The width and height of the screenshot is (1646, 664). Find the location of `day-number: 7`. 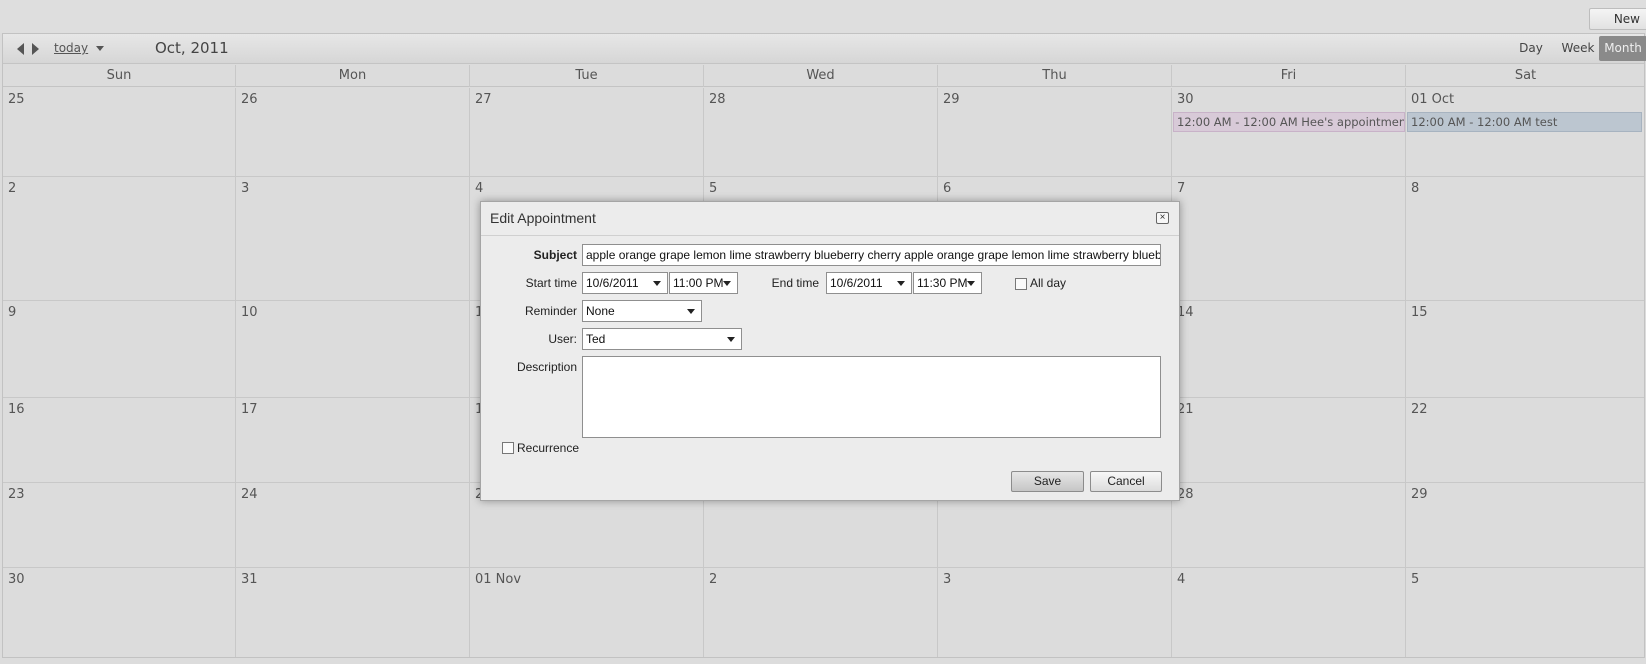

day-number: 7 is located at coordinates (1181, 188).